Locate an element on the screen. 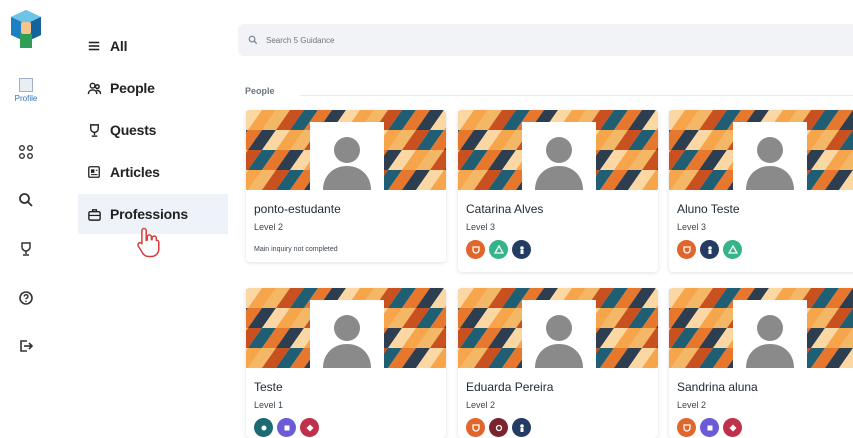 This screenshot has width=853, height=438. nav-item-people: People is located at coordinates (153, 88).